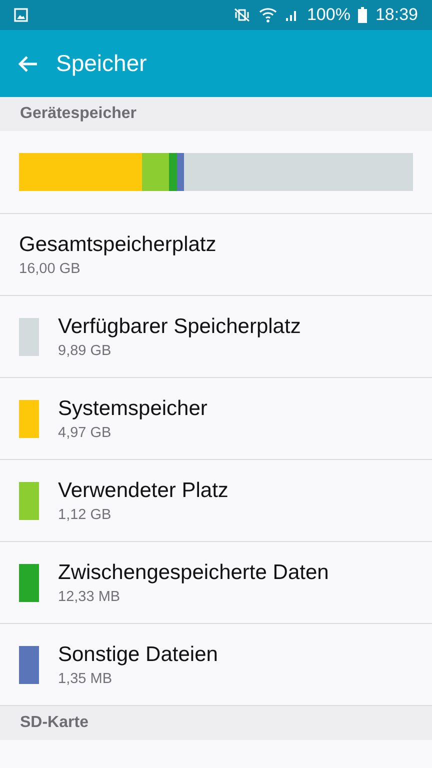 This screenshot has height=768, width=432. I want to click on item-value: 1,12 GB, so click(85, 514).